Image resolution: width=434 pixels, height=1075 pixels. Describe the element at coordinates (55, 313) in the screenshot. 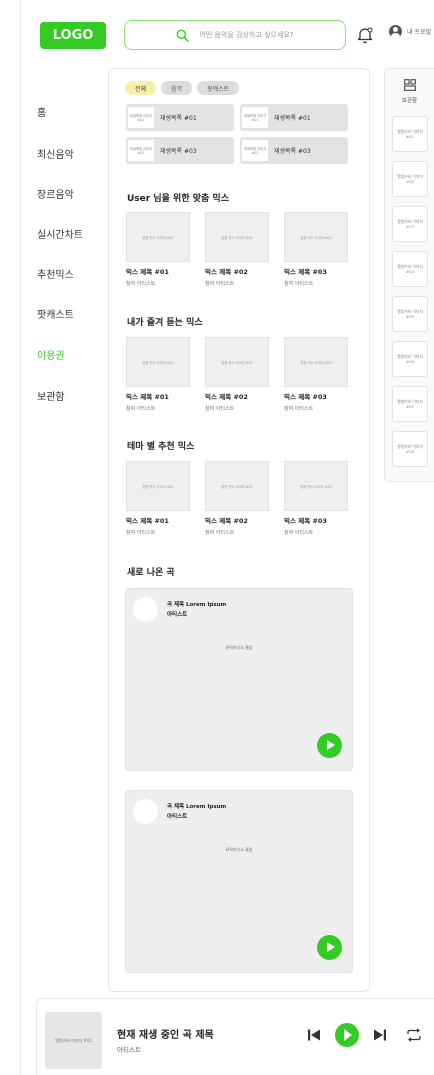

I see `sidebar-item-podcast: 팟캐스트` at that location.